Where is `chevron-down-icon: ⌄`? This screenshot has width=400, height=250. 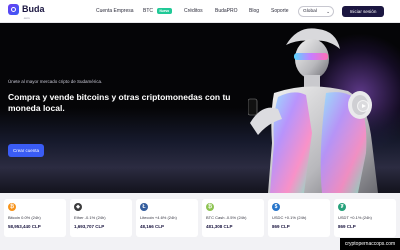 chevron-down-icon: ⌄ is located at coordinates (328, 11).